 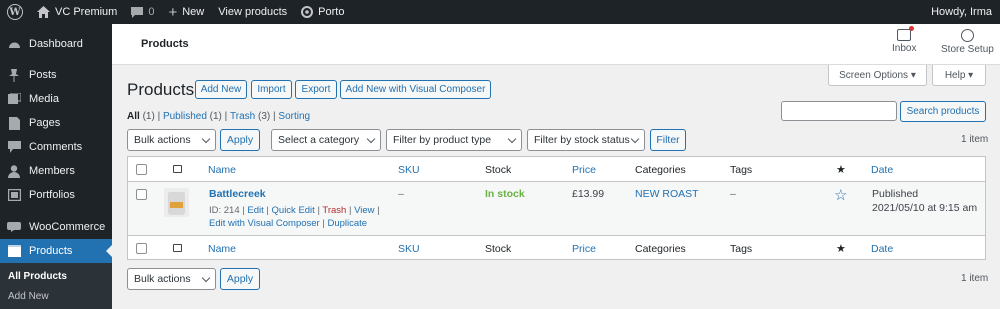 I want to click on product-name-link: Battlecreek, so click(x=237, y=194).